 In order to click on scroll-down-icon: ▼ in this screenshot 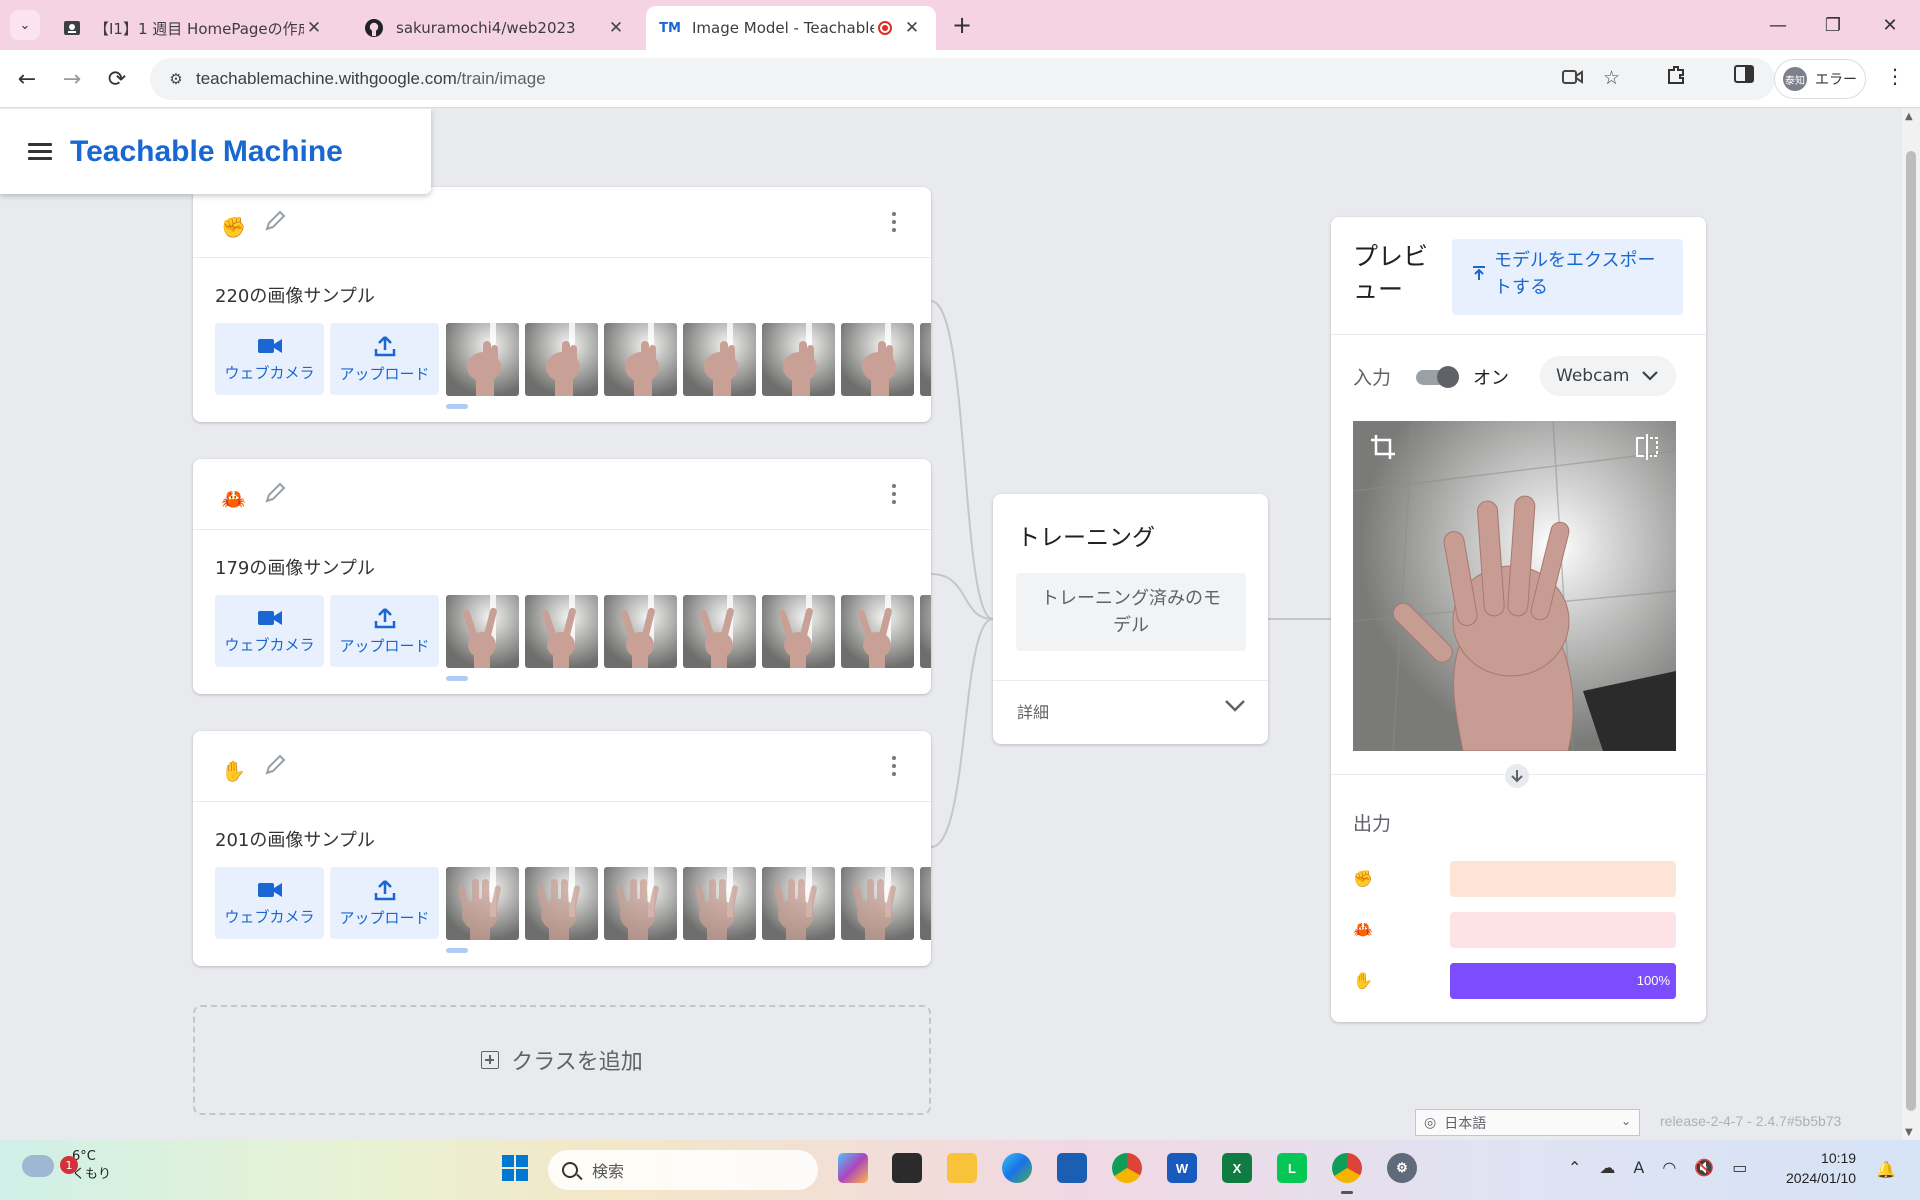, I will do `click(1909, 1132)`.